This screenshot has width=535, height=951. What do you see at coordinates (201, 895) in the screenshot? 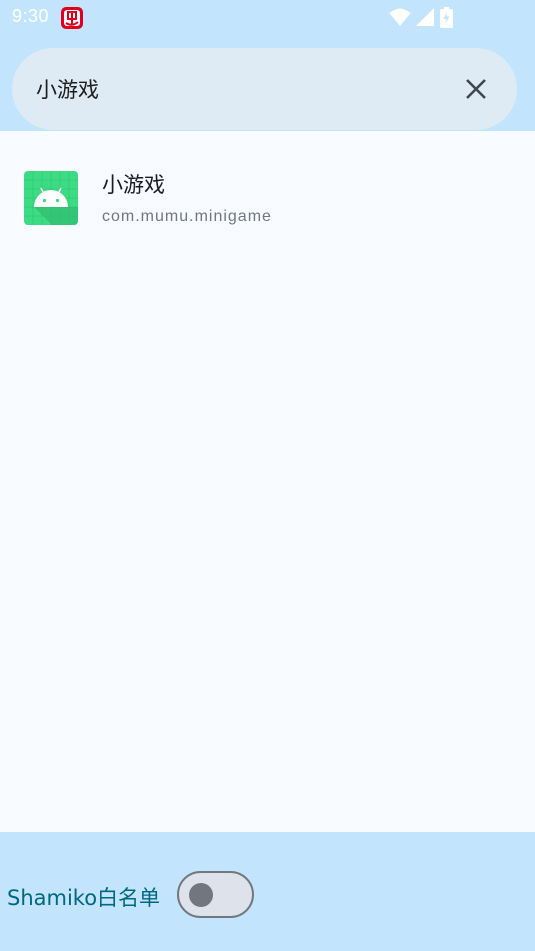
I see `toggle-thumb` at bounding box center [201, 895].